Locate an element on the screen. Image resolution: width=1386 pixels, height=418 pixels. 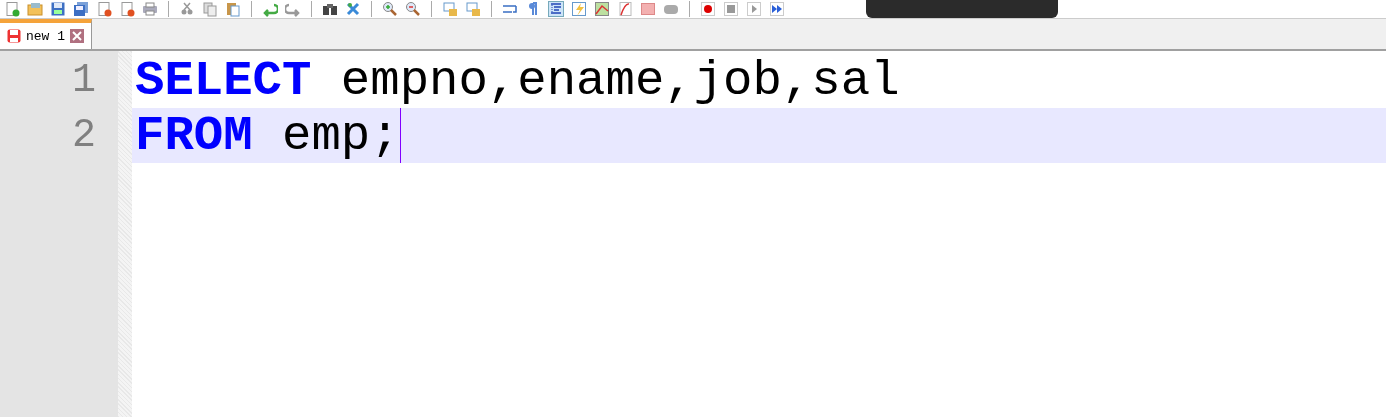
line-number: 1 is located at coordinates (84, 80).